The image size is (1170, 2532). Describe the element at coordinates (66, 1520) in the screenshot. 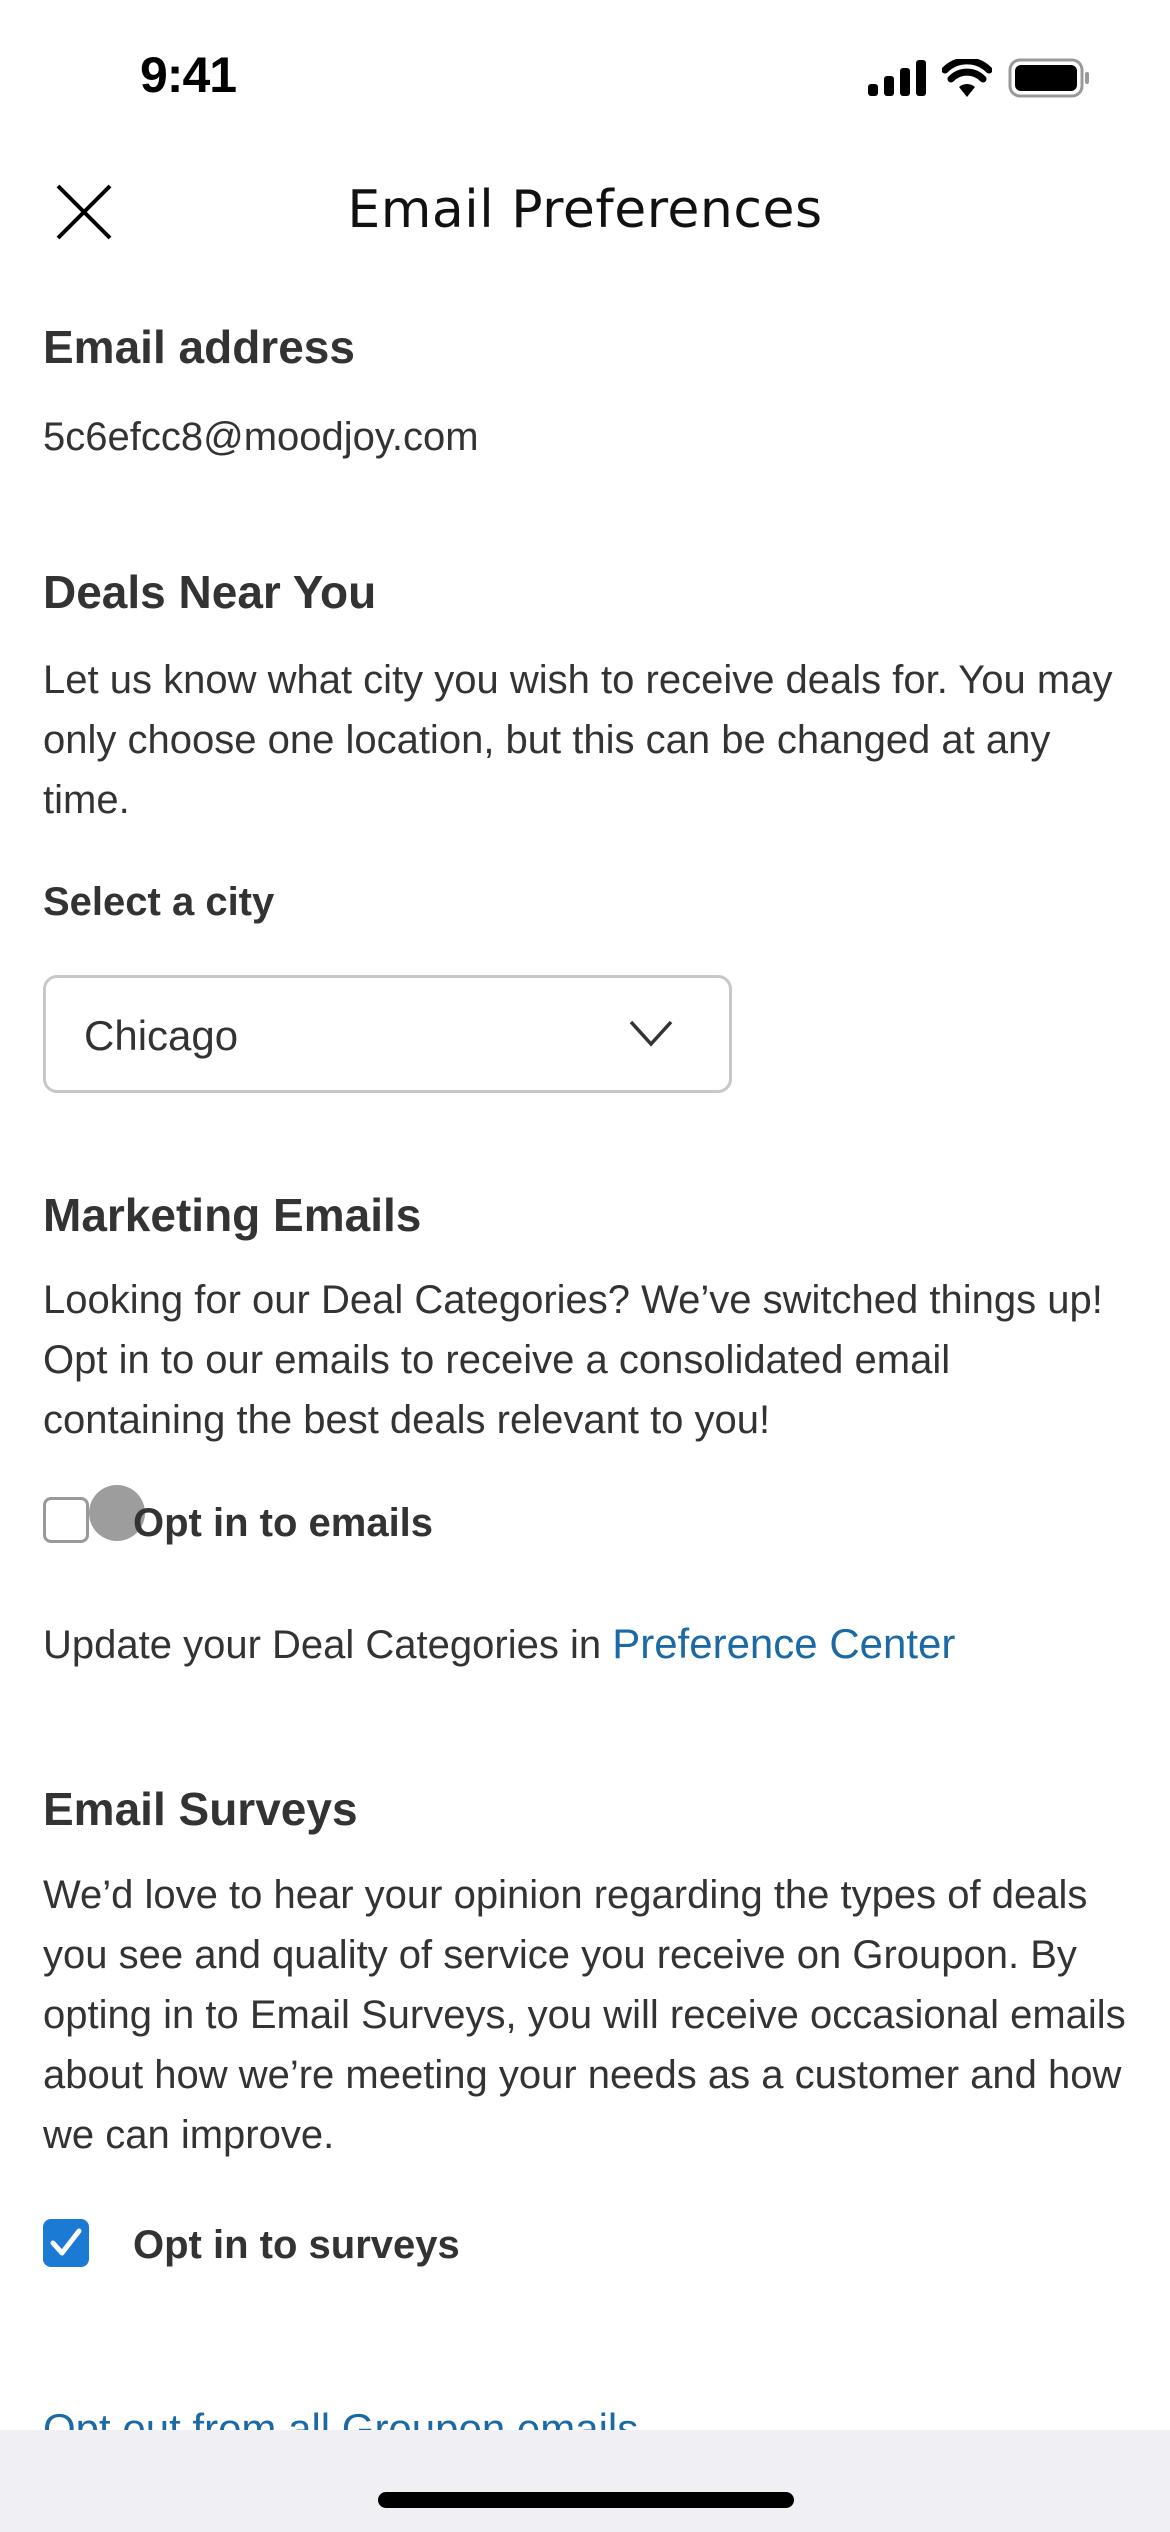

I see `opt-in-emails-checkbox` at that location.